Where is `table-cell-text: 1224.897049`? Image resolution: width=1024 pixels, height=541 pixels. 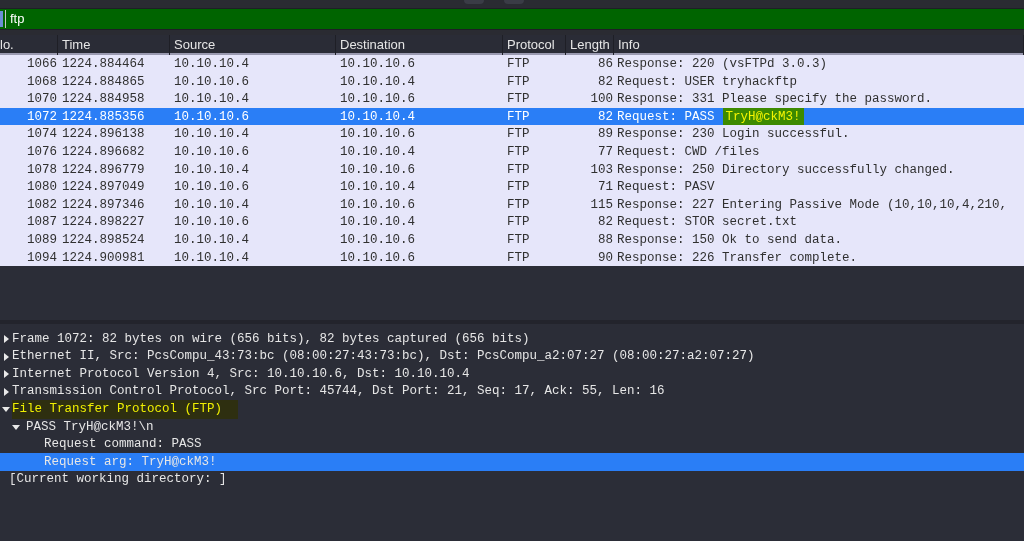
table-cell-text: 1224.897049 is located at coordinates (103, 188).